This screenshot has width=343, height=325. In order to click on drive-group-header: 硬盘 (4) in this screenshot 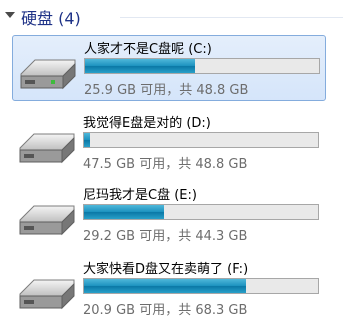, I will do `click(171, 17)`.